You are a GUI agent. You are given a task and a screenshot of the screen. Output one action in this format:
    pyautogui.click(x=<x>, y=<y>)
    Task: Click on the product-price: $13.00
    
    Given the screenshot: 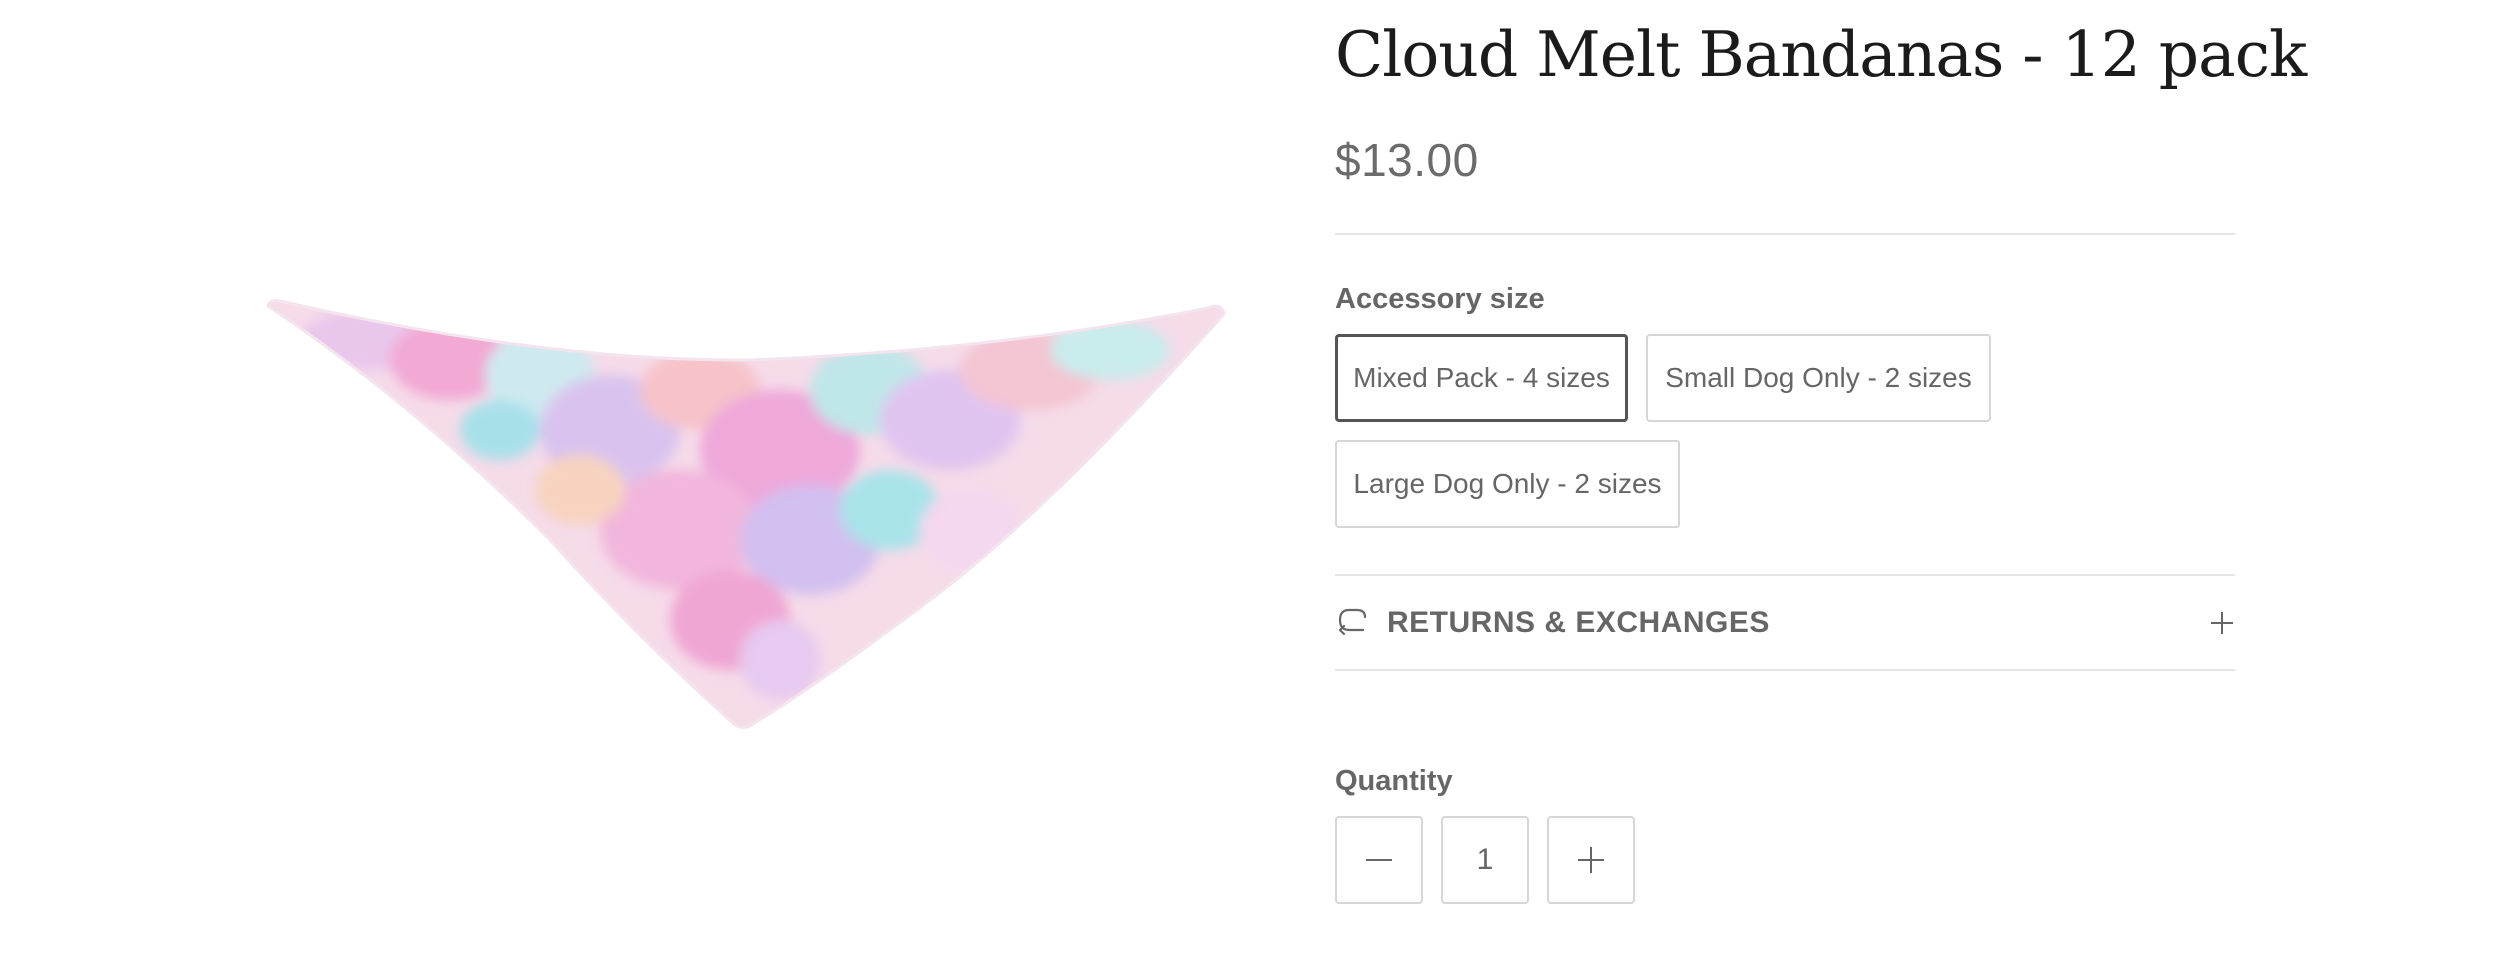 What is the action you would take?
    pyautogui.click(x=1407, y=160)
    